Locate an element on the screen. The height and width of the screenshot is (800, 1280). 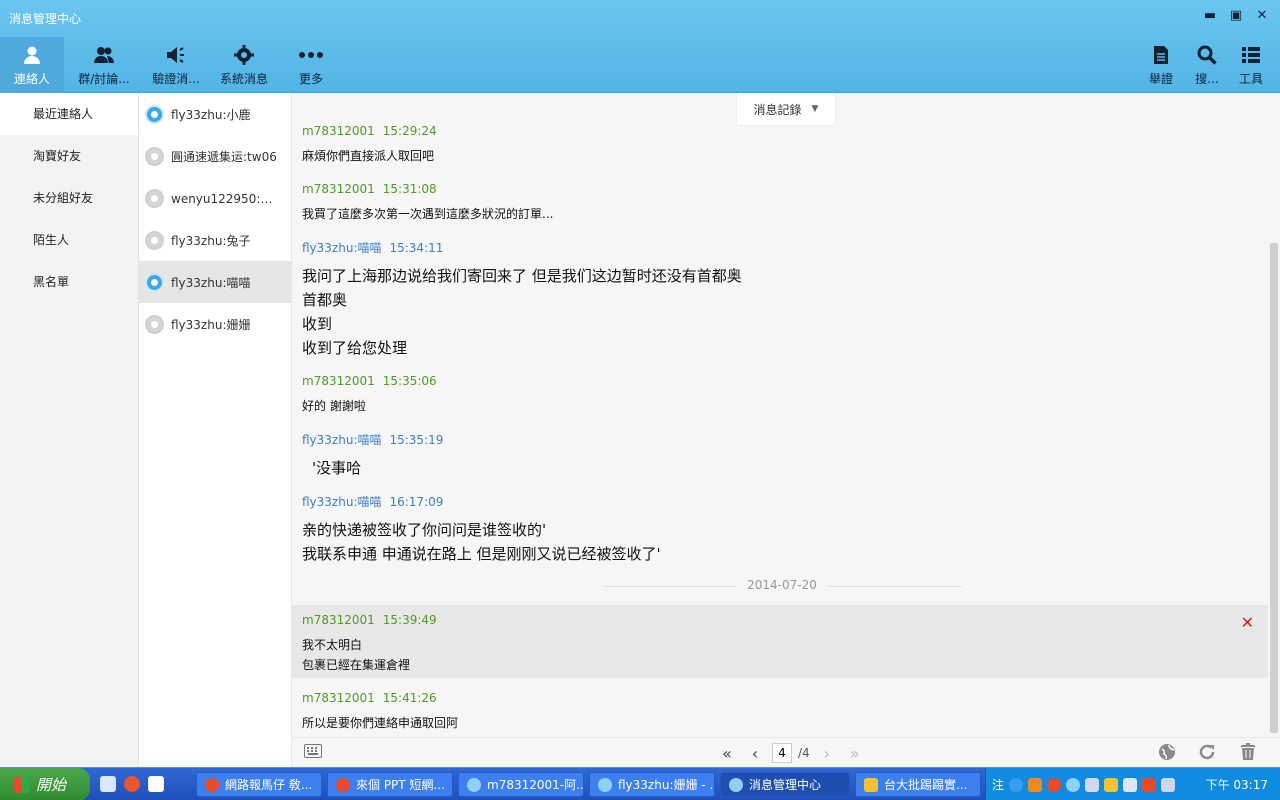
delete-message-icon: ✕ is located at coordinates (1247, 622).